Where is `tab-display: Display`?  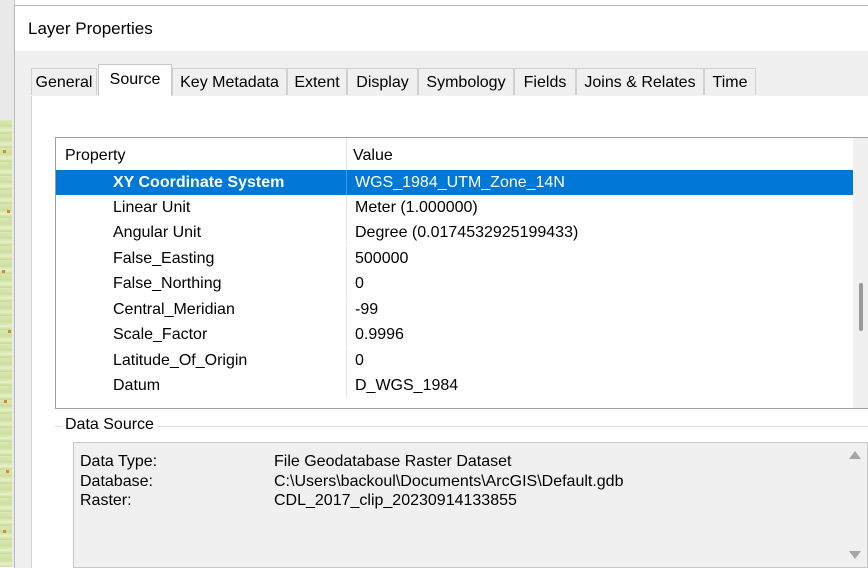 tab-display: Display is located at coordinates (382, 81).